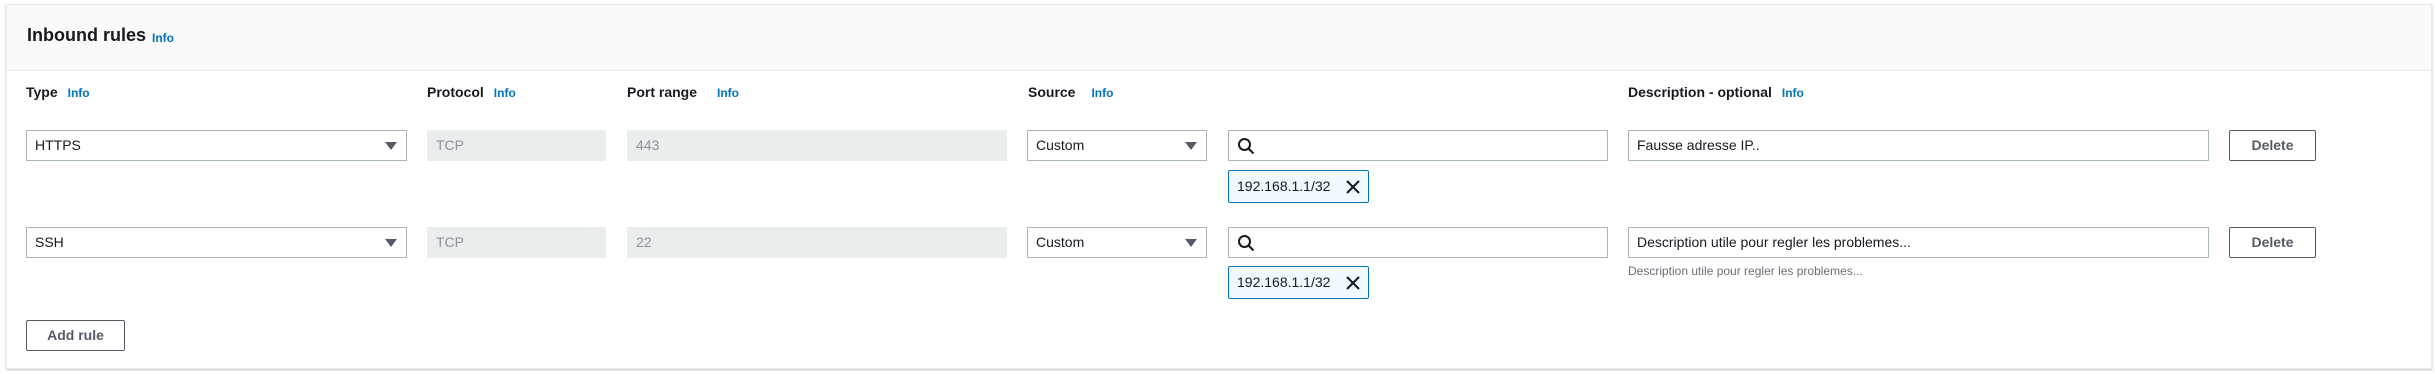 The width and height of the screenshot is (2435, 375). Describe the element at coordinates (42, 92) in the screenshot. I see `column-type-label: Type` at that location.